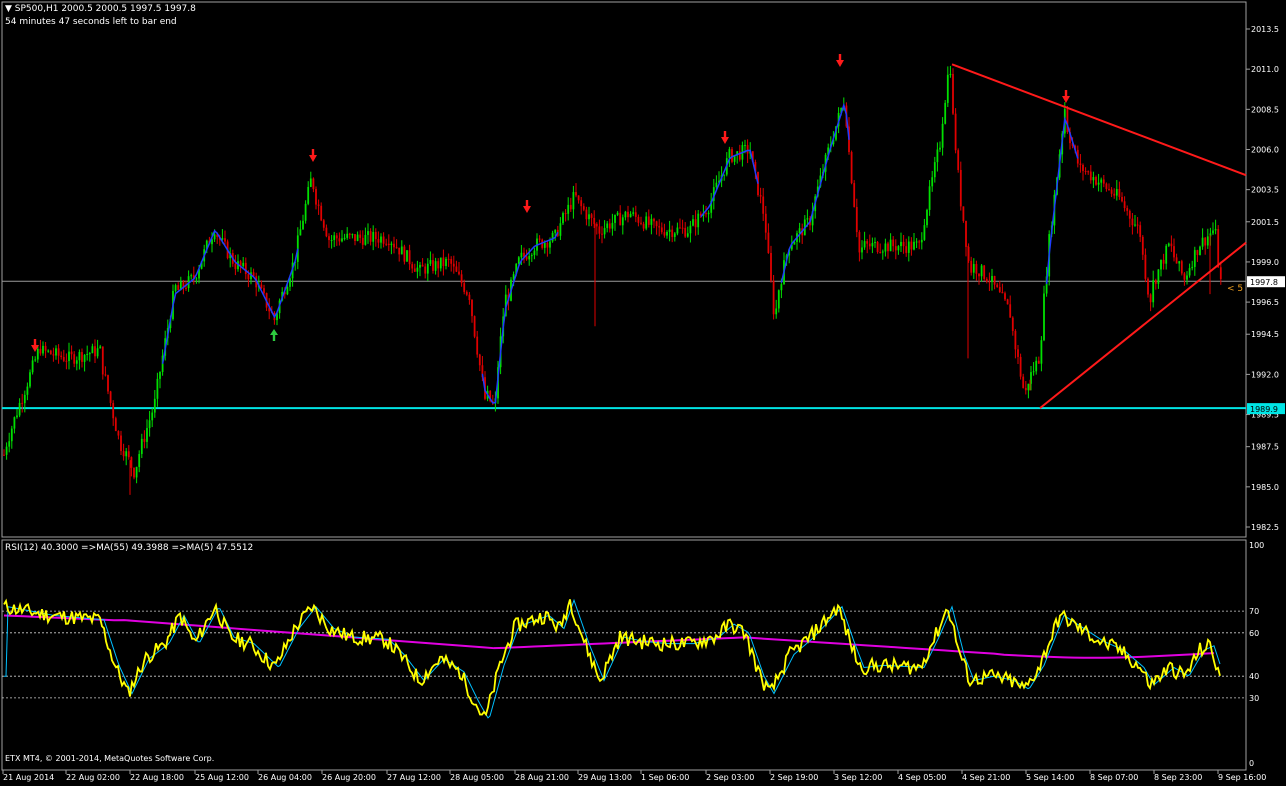 This screenshot has height=786, width=1286. Describe the element at coordinates (28, 777) in the screenshot. I see `time-axis-label: 21 Aug 2014` at that location.